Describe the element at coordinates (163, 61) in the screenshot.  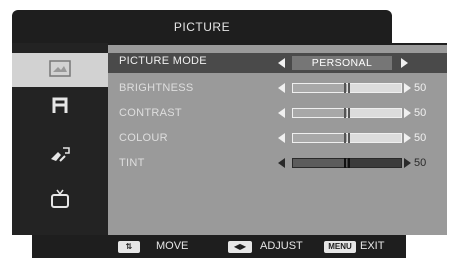
I see `picture-mode-label: PICTURE MODE` at that location.